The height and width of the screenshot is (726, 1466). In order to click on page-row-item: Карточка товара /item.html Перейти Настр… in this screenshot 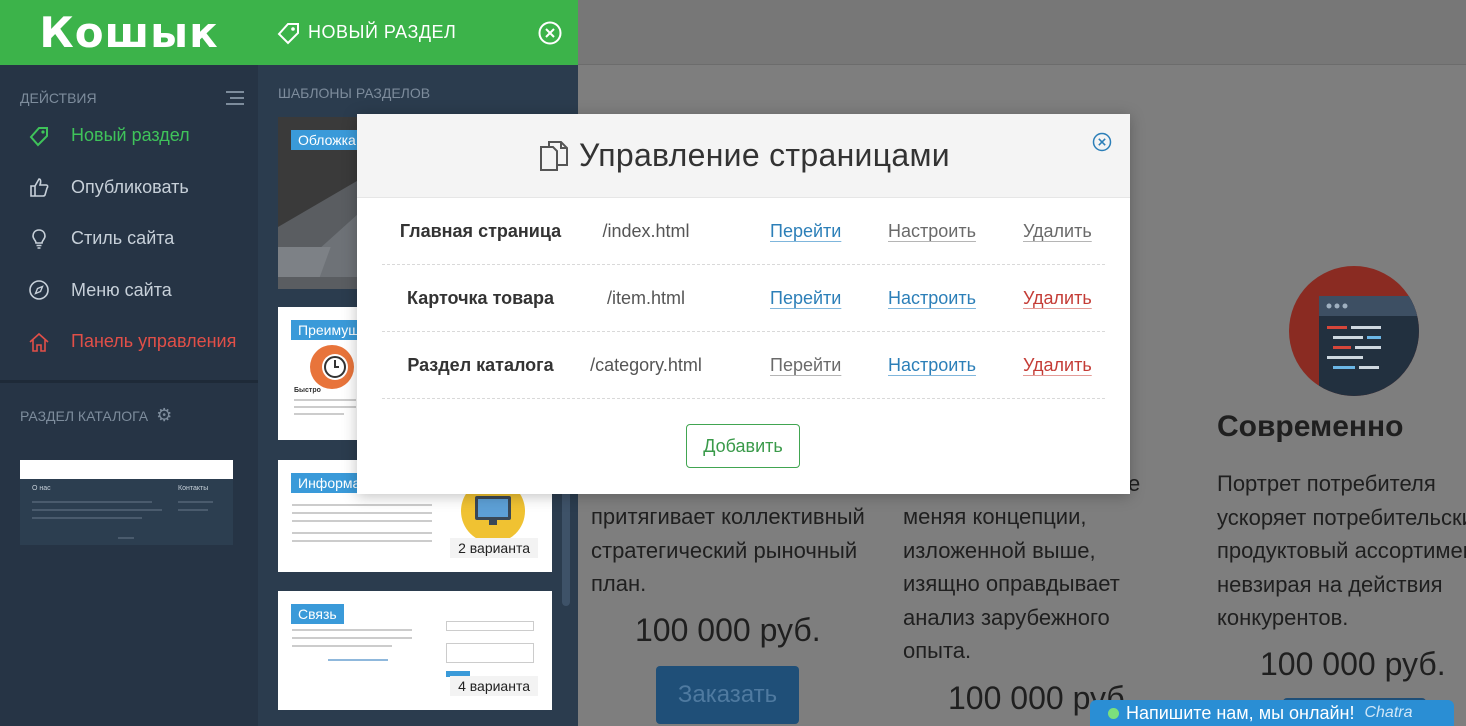, I will do `click(743, 298)`.